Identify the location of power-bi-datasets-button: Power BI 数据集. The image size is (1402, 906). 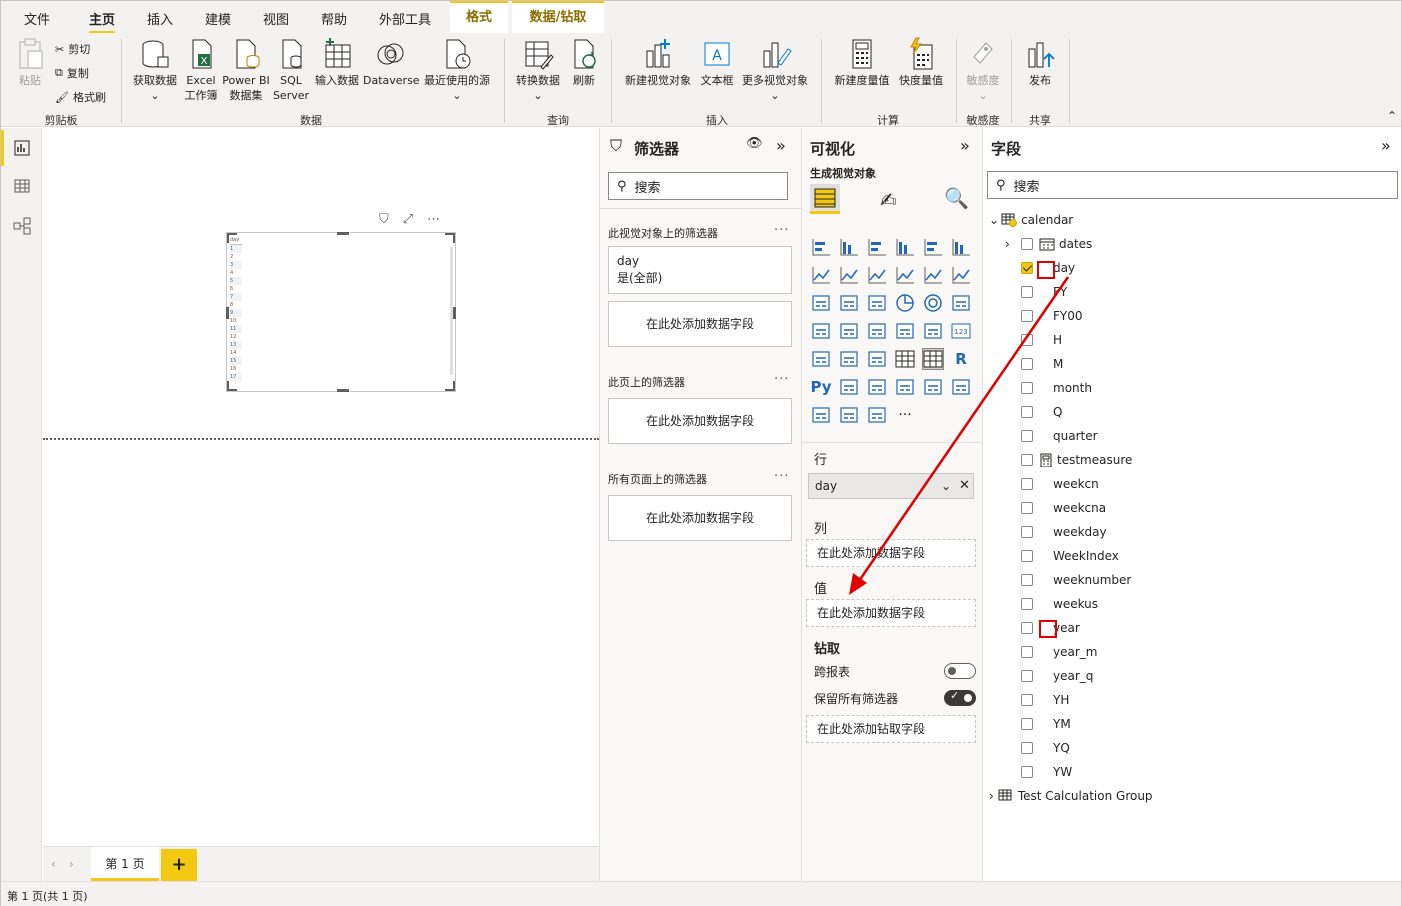
(246, 70).